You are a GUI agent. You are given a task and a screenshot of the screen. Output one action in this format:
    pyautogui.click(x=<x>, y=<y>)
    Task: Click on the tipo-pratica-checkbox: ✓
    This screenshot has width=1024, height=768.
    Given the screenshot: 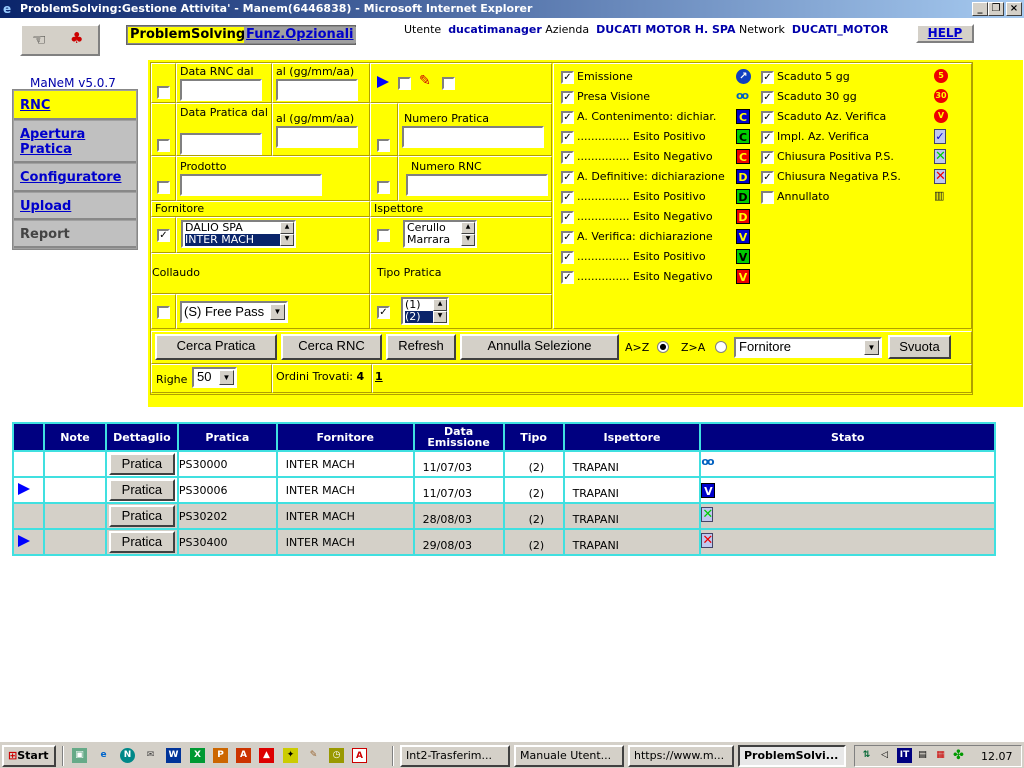 What is the action you would take?
    pyautogui.click(x=383, y=312)
    